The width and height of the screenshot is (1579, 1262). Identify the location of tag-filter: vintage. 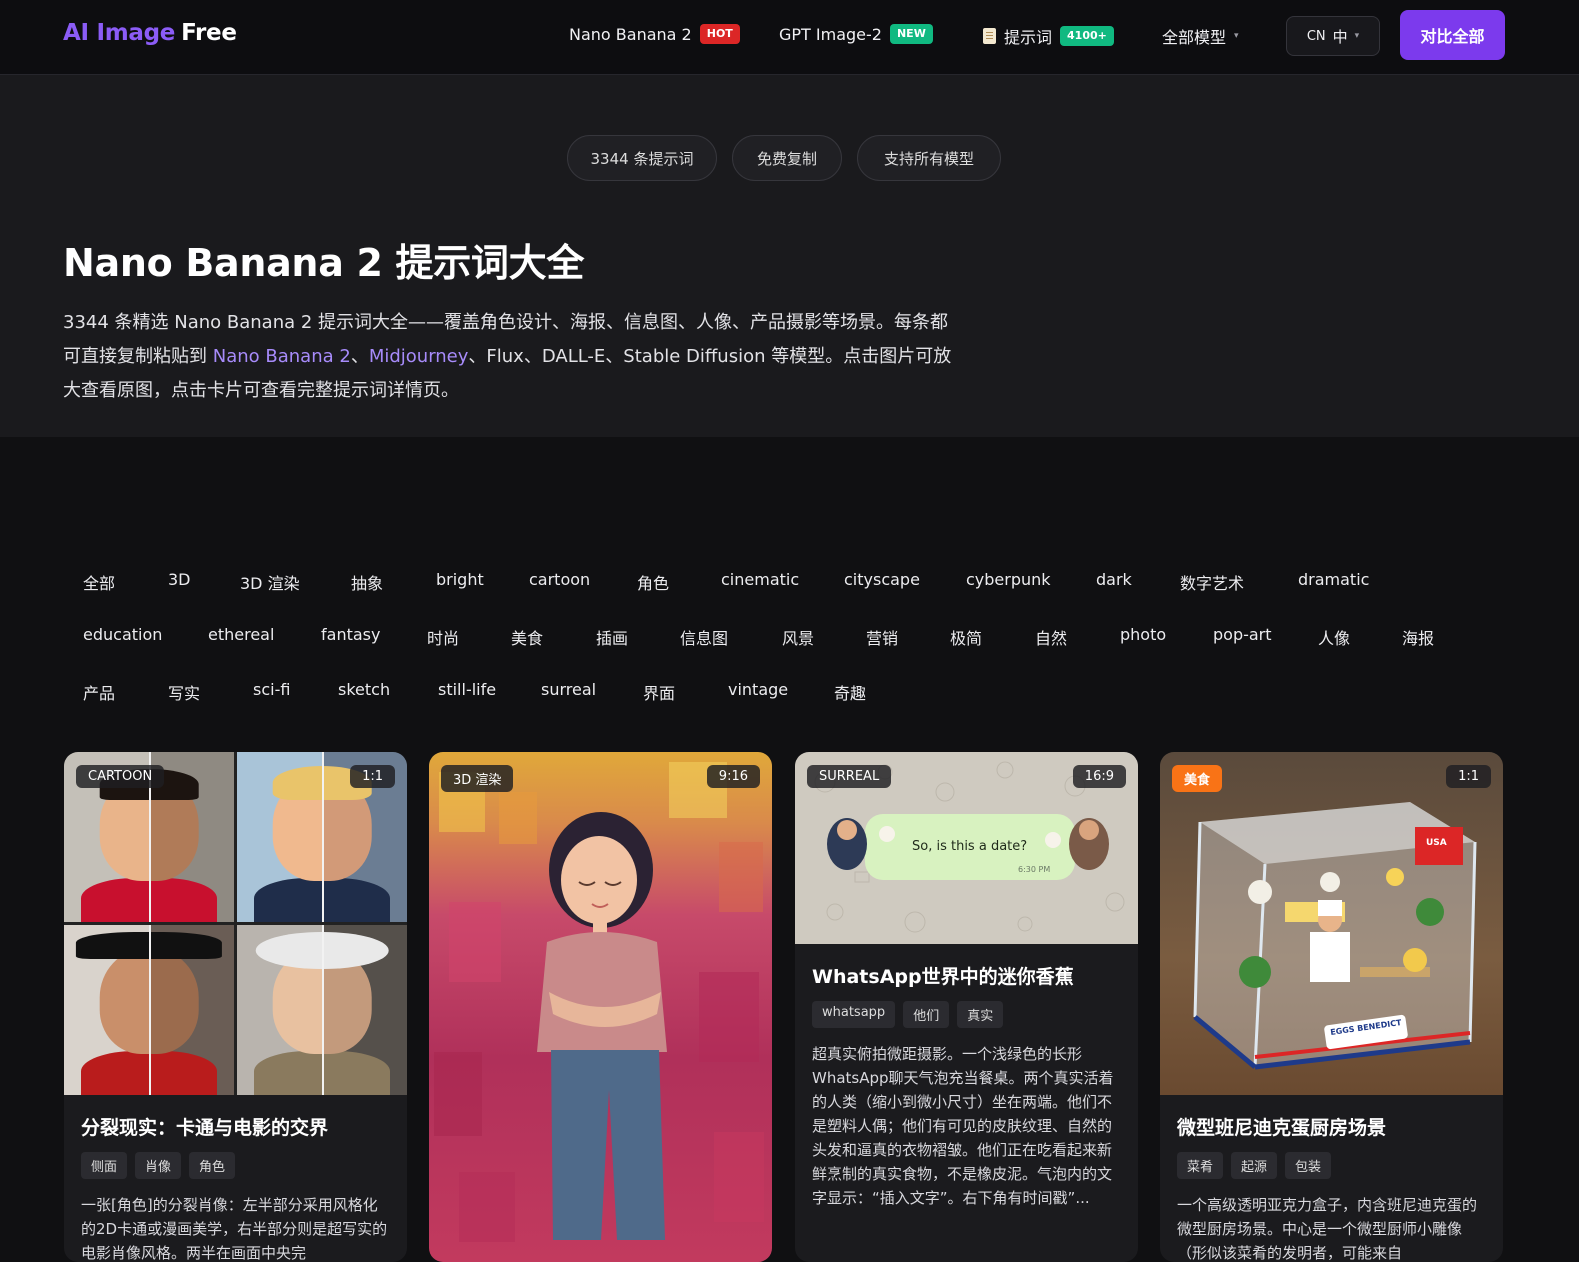
(758, 689).